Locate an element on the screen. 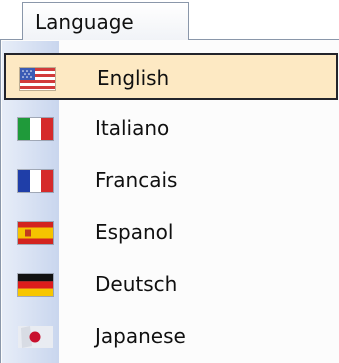  france-flag-icon is located at coordinates (35, 181).